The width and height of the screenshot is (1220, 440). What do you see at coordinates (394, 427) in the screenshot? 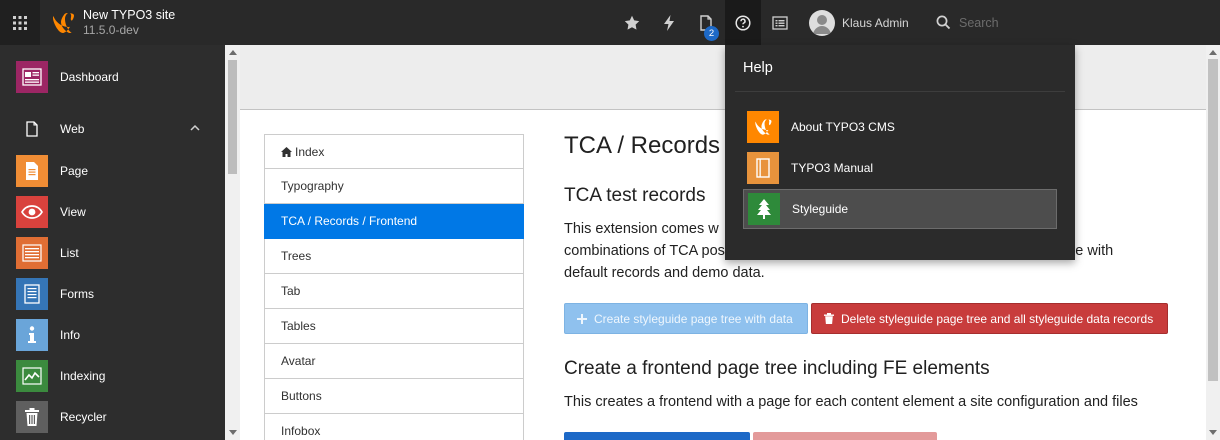
I see `styleguide-nav-item-infobox: Infobox` at bounding box center [394, 427].